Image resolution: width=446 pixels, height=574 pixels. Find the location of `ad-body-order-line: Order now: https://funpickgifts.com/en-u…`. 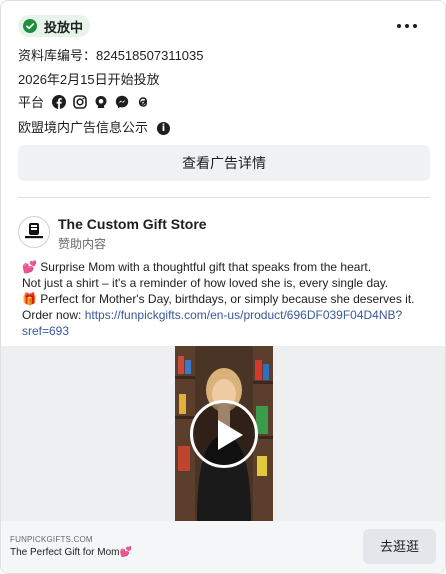

ad-body-order-line: Order now: https://funpickgifts.com/en-u… is located at coordinates (222, 323).